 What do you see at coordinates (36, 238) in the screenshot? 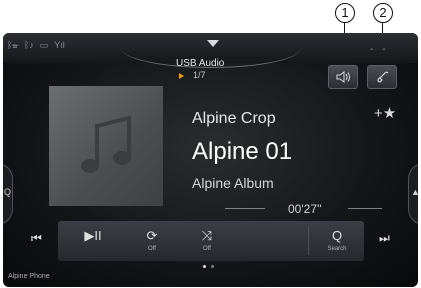
I see `previous-track-button: ⏮` at bounding box center [36, 238].